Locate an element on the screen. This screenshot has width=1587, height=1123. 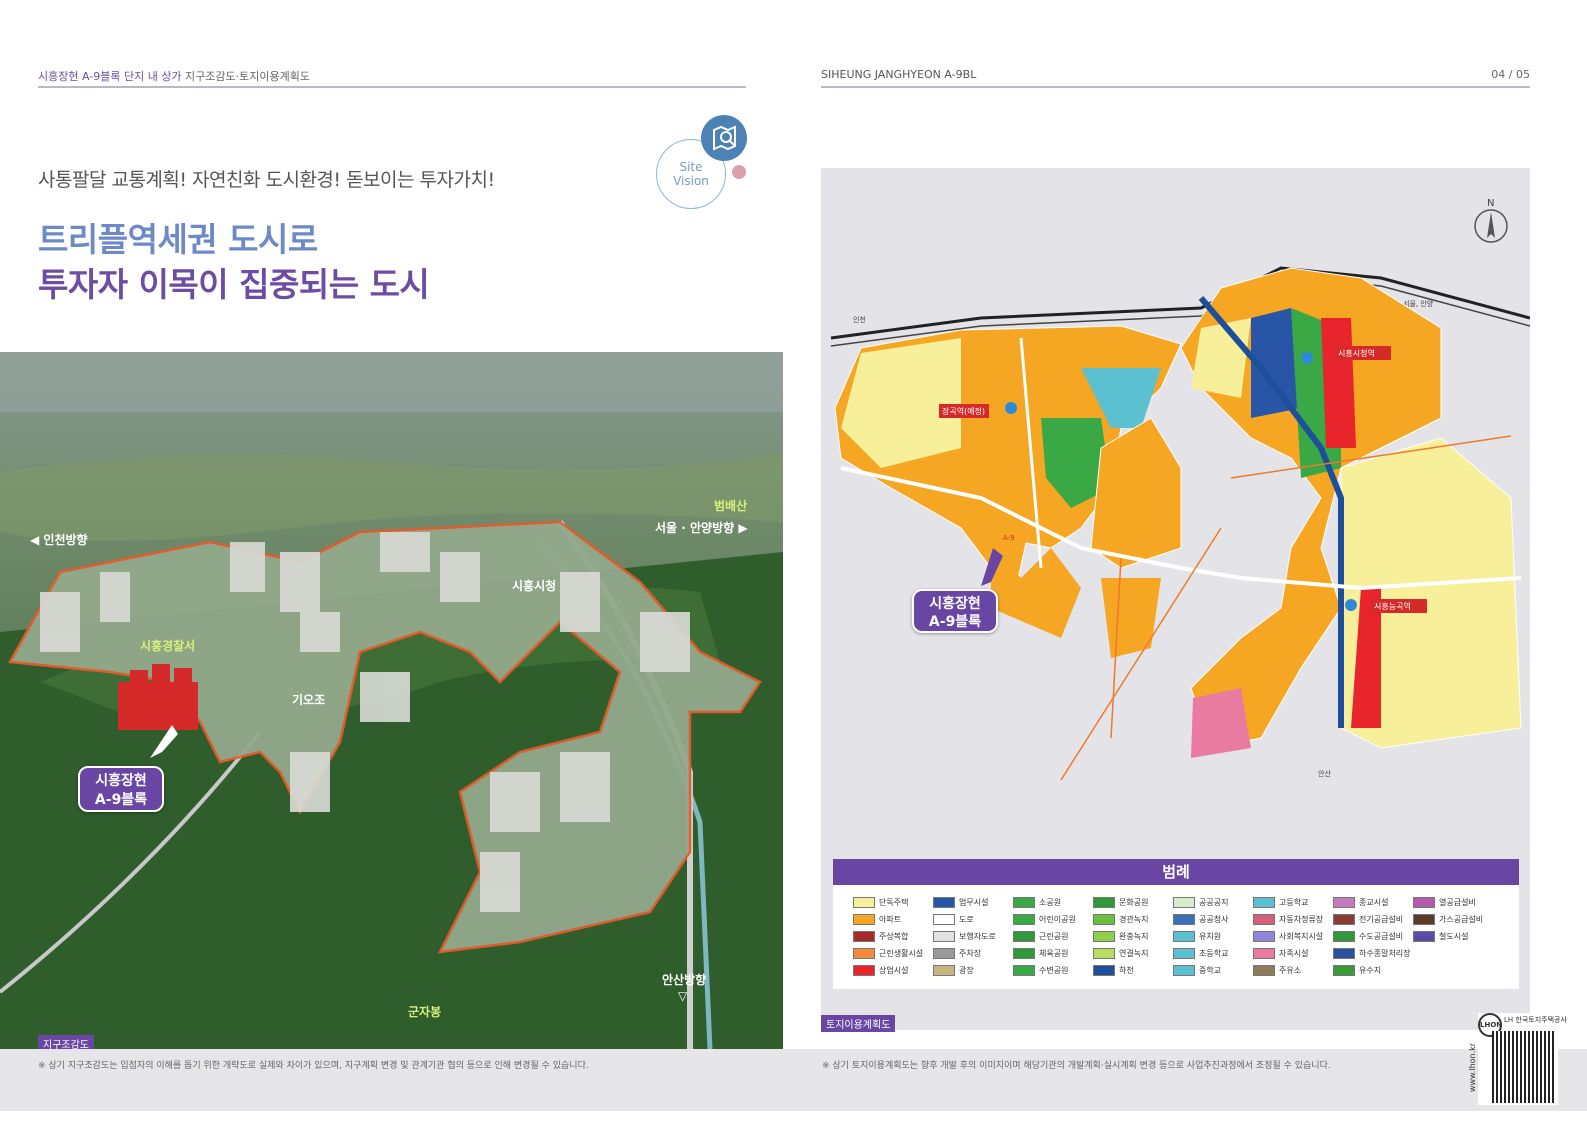
legend-item: 연결녹지 is located at coordinates (1133, 955).